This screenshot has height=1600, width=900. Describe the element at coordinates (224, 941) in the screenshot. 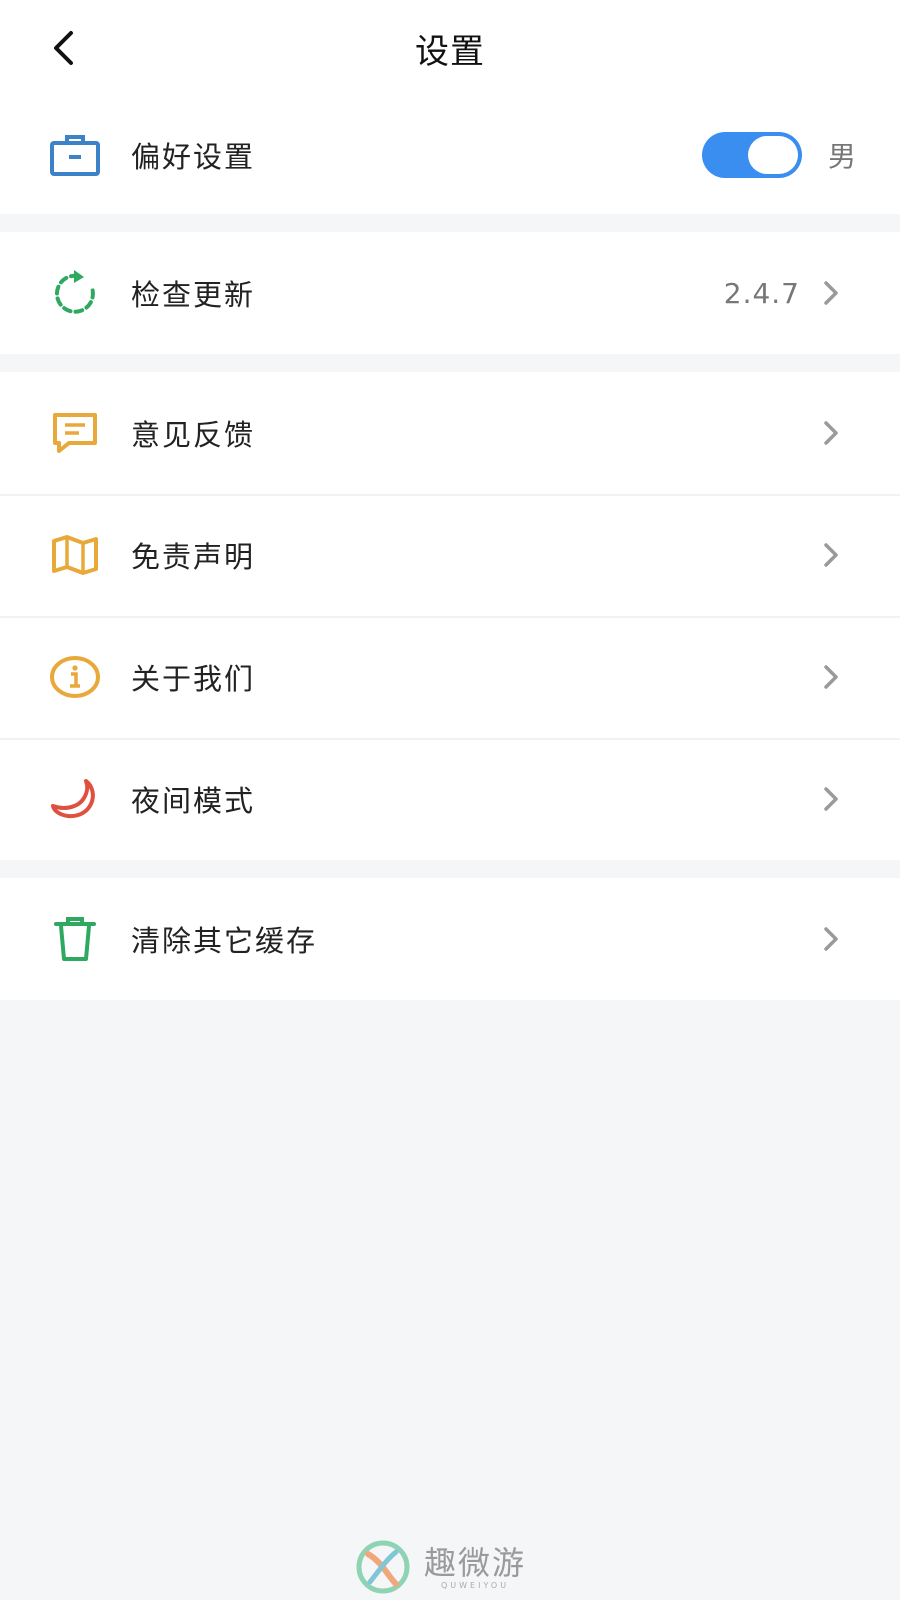

I see `row-label: 清除其它缓存` at that location.